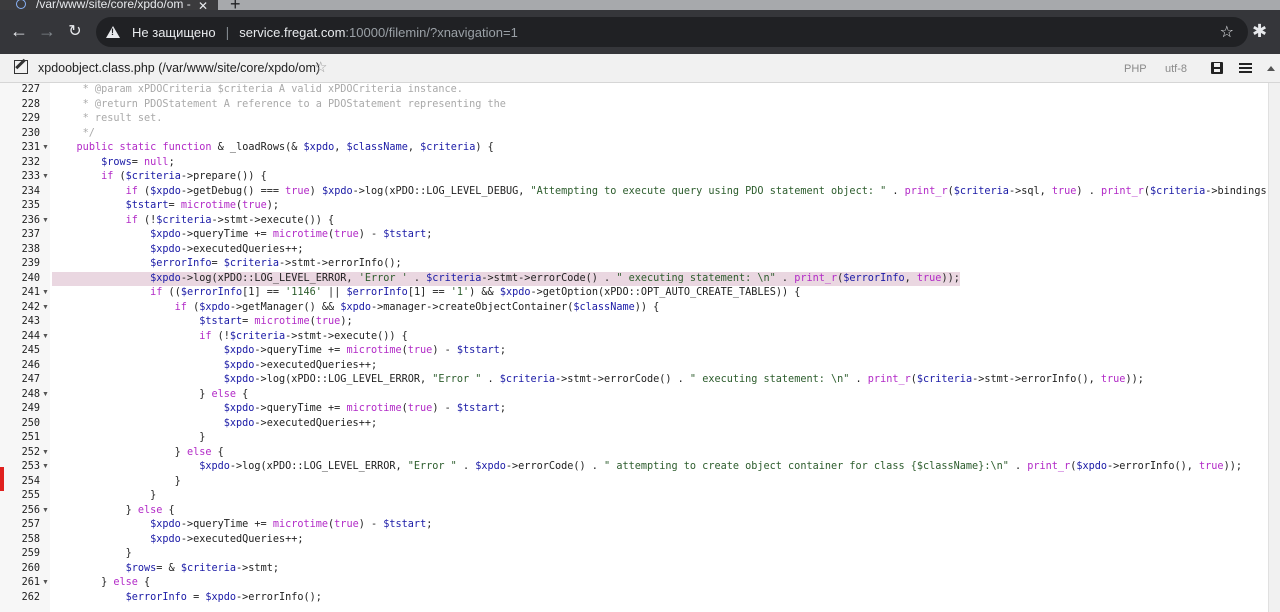  Describe the element at coordinates (184, 176) in the screenshot. I see `code-text: if ($criteria->prepare()) {` at that location.